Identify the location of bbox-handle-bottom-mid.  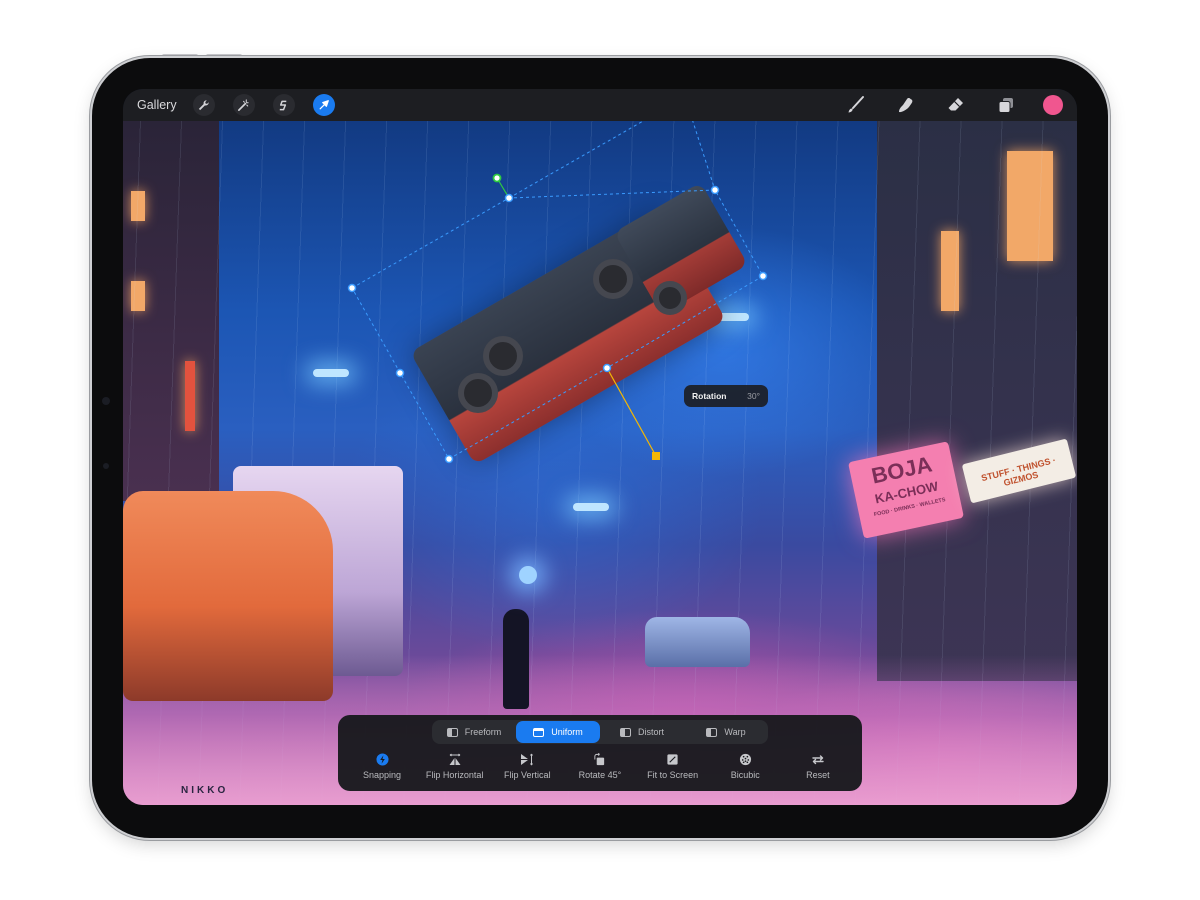
(607, 368).